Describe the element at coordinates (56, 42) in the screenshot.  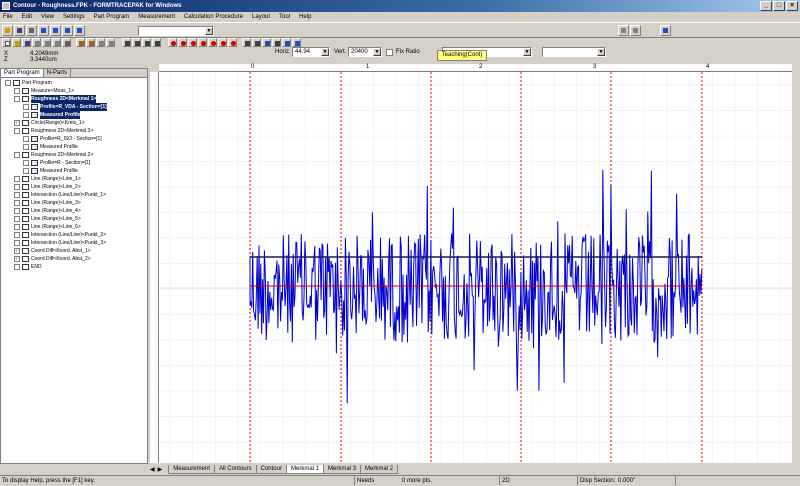
I see `cut-icon` at that location.